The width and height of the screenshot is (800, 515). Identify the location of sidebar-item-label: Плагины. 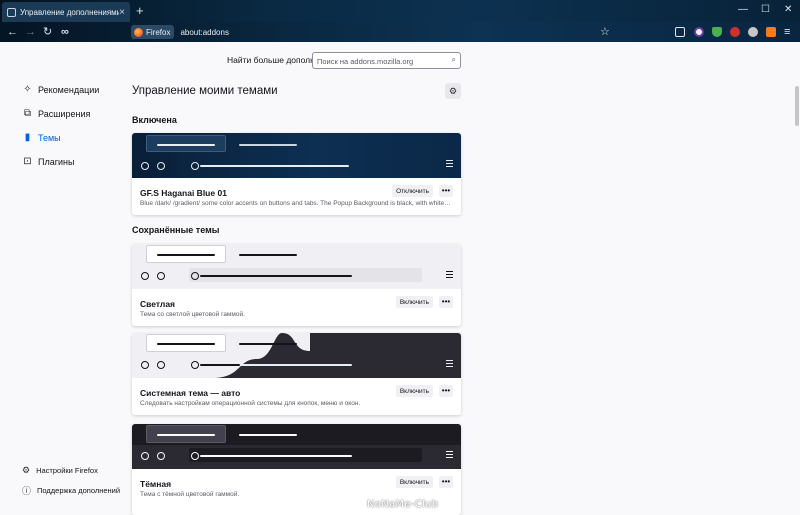
(56, 161).